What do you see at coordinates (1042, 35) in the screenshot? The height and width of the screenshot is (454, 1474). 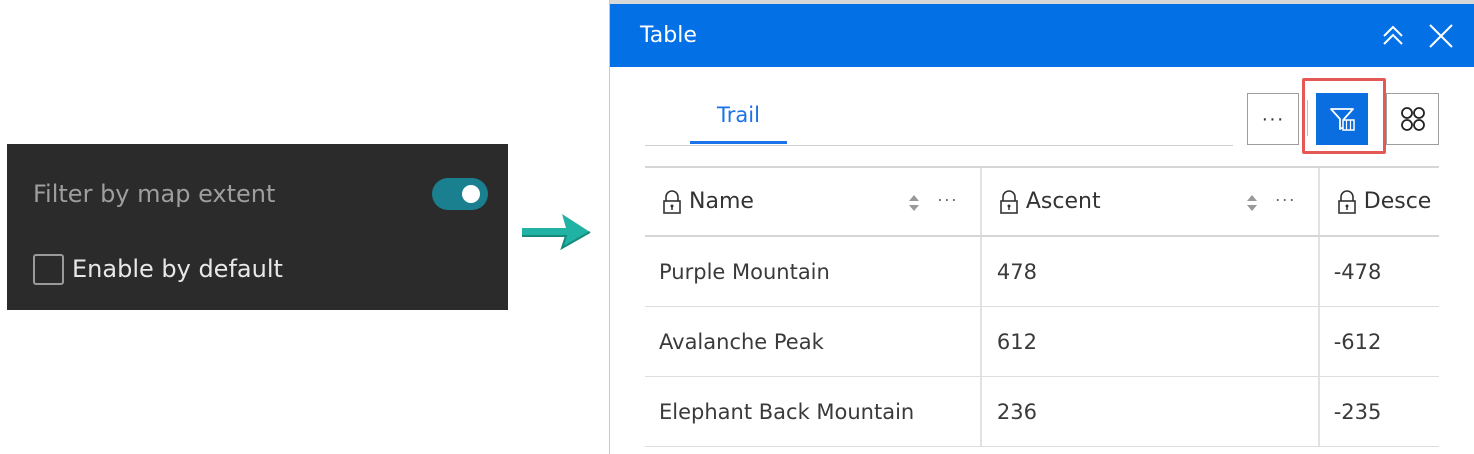 I see `widget-header: Table` at bounding box center [1042, 35].